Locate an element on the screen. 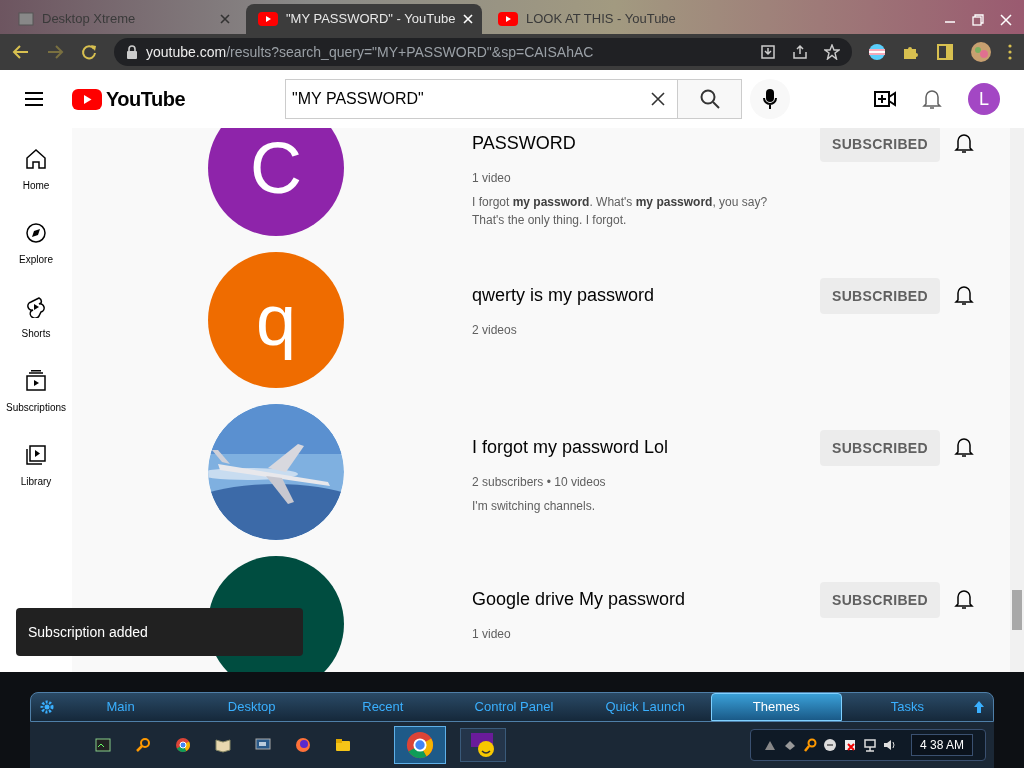 This screenshot has width=1024, height=768. network-computer-icon is located at coordinates (869, 745).